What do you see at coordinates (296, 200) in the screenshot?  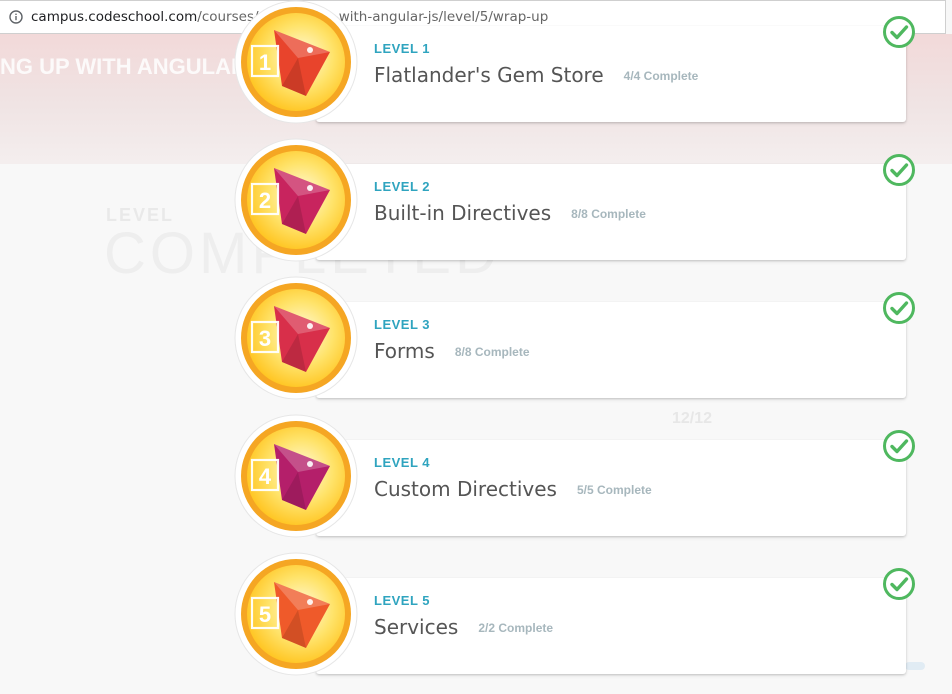 I see `level-gem-badge-icon: 2` at bounding box center [296, 200].